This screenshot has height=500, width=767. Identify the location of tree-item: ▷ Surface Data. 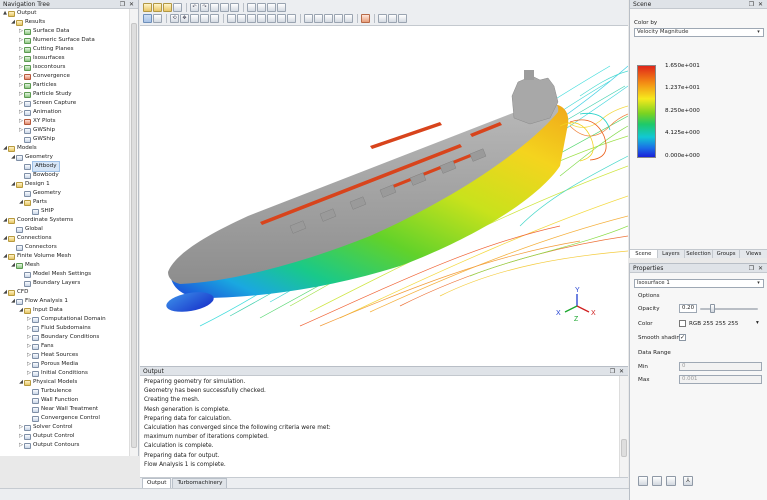
(64, 31).